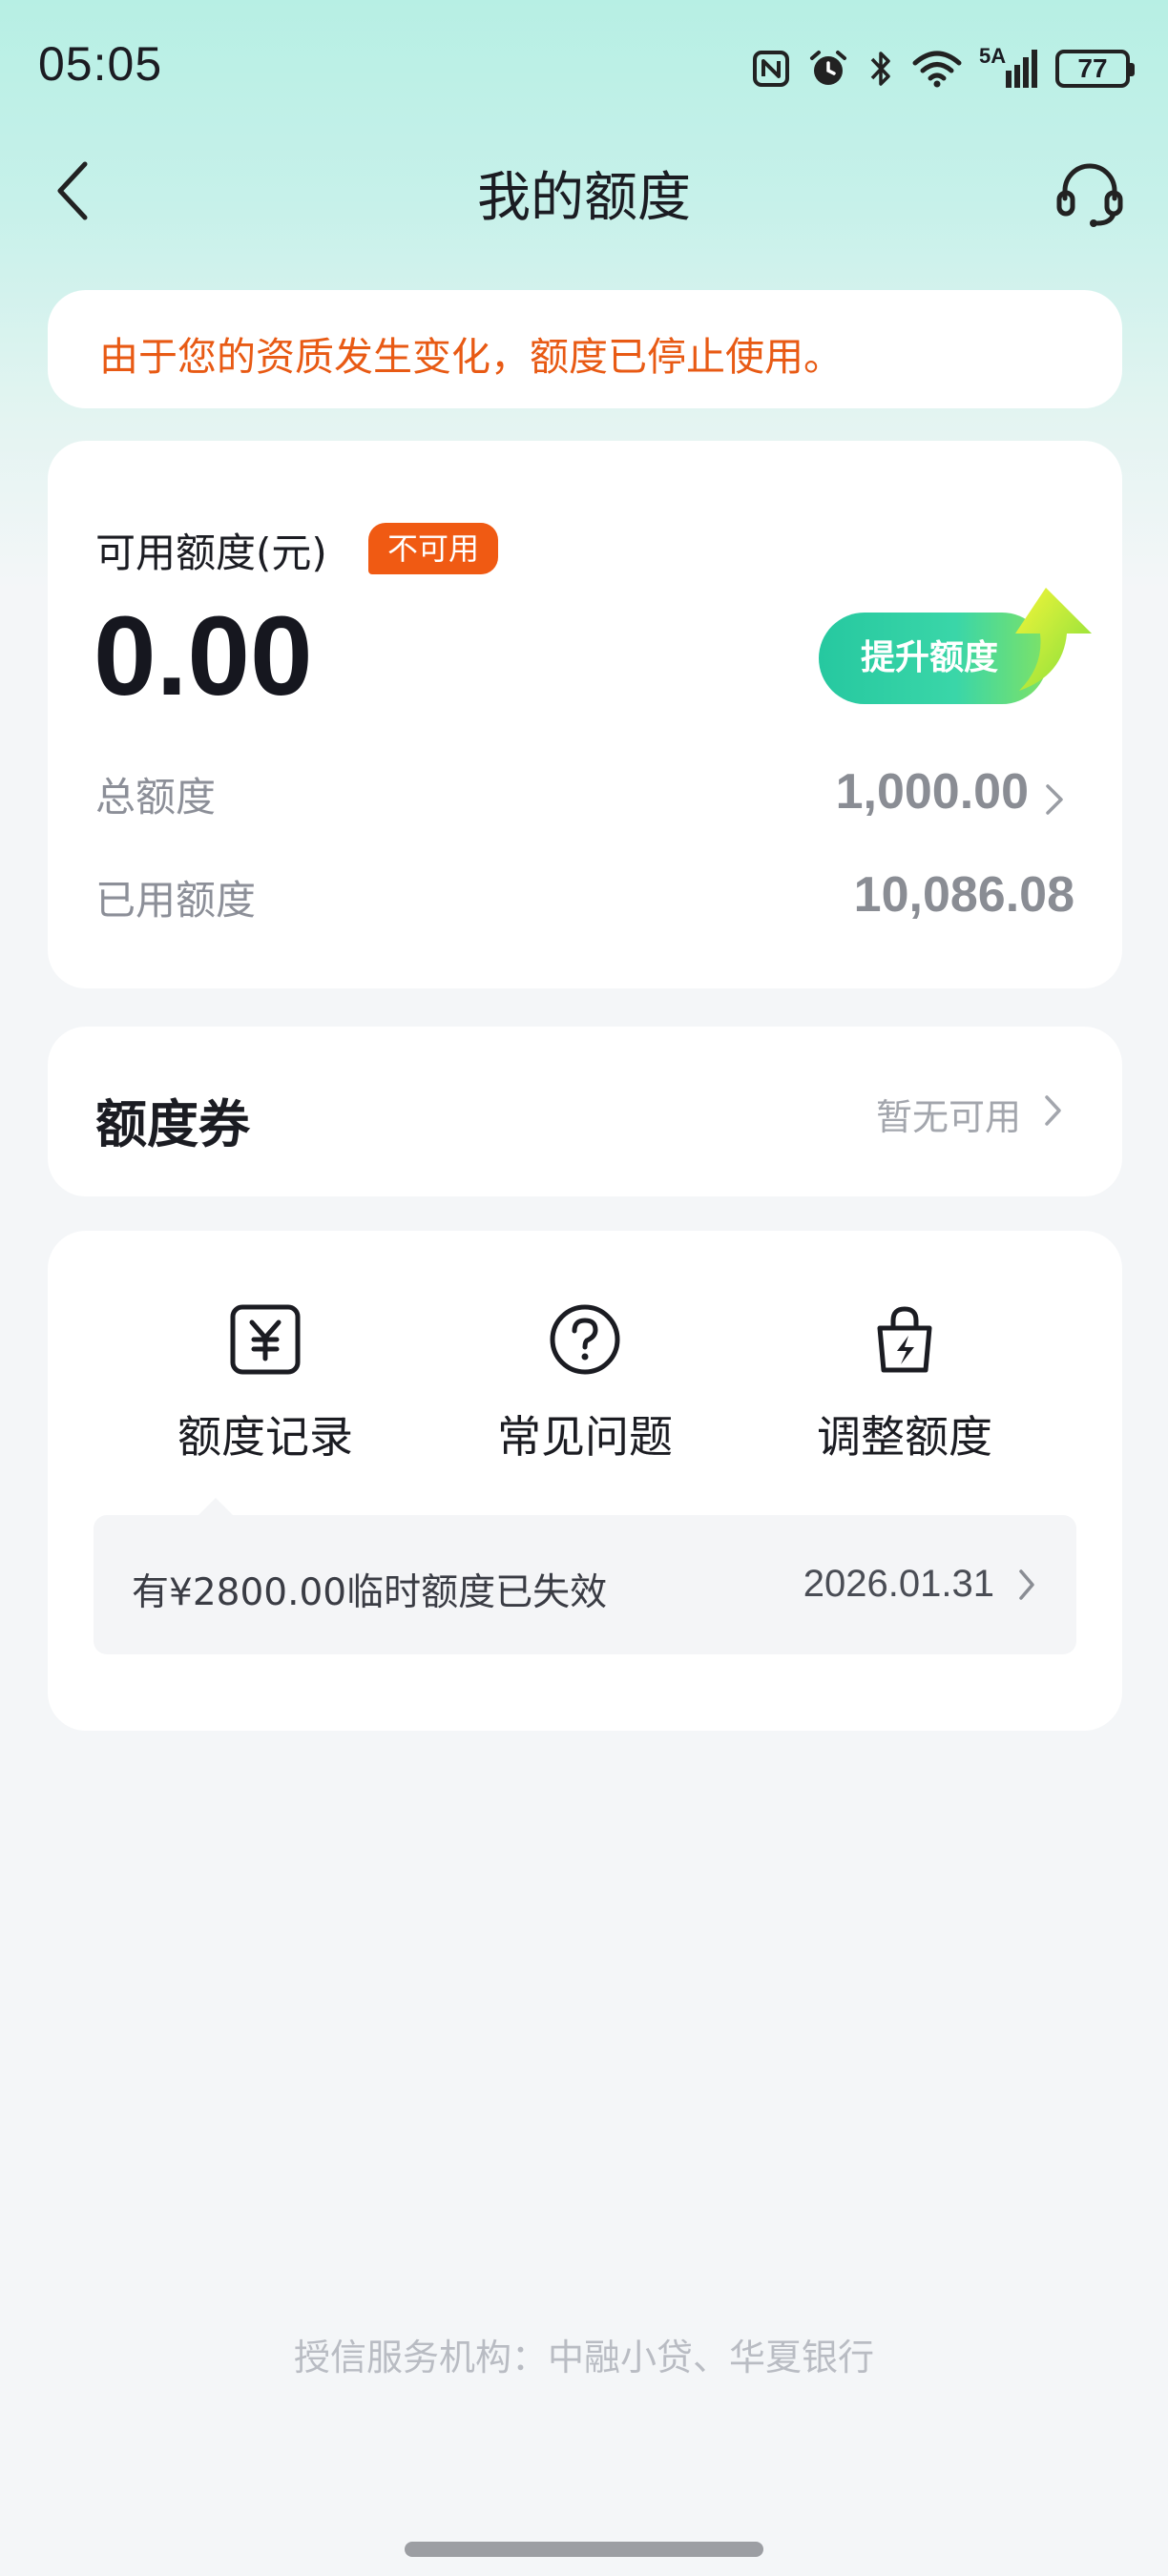  Describe the element at coordinates (932, 792) in the screenshot. I see `total-quota-value: 1,000.00` at that location.